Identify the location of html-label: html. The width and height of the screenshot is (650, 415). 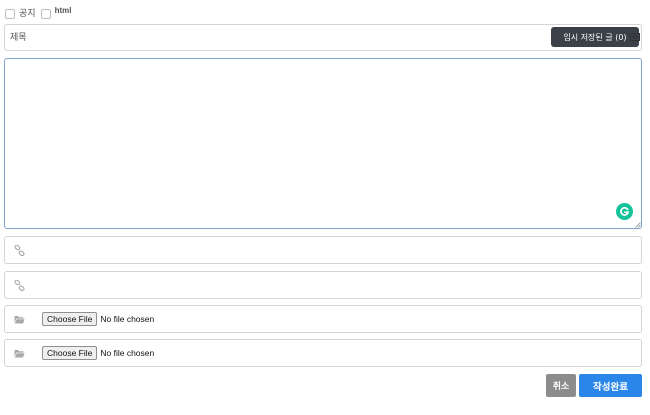
(63, 10).